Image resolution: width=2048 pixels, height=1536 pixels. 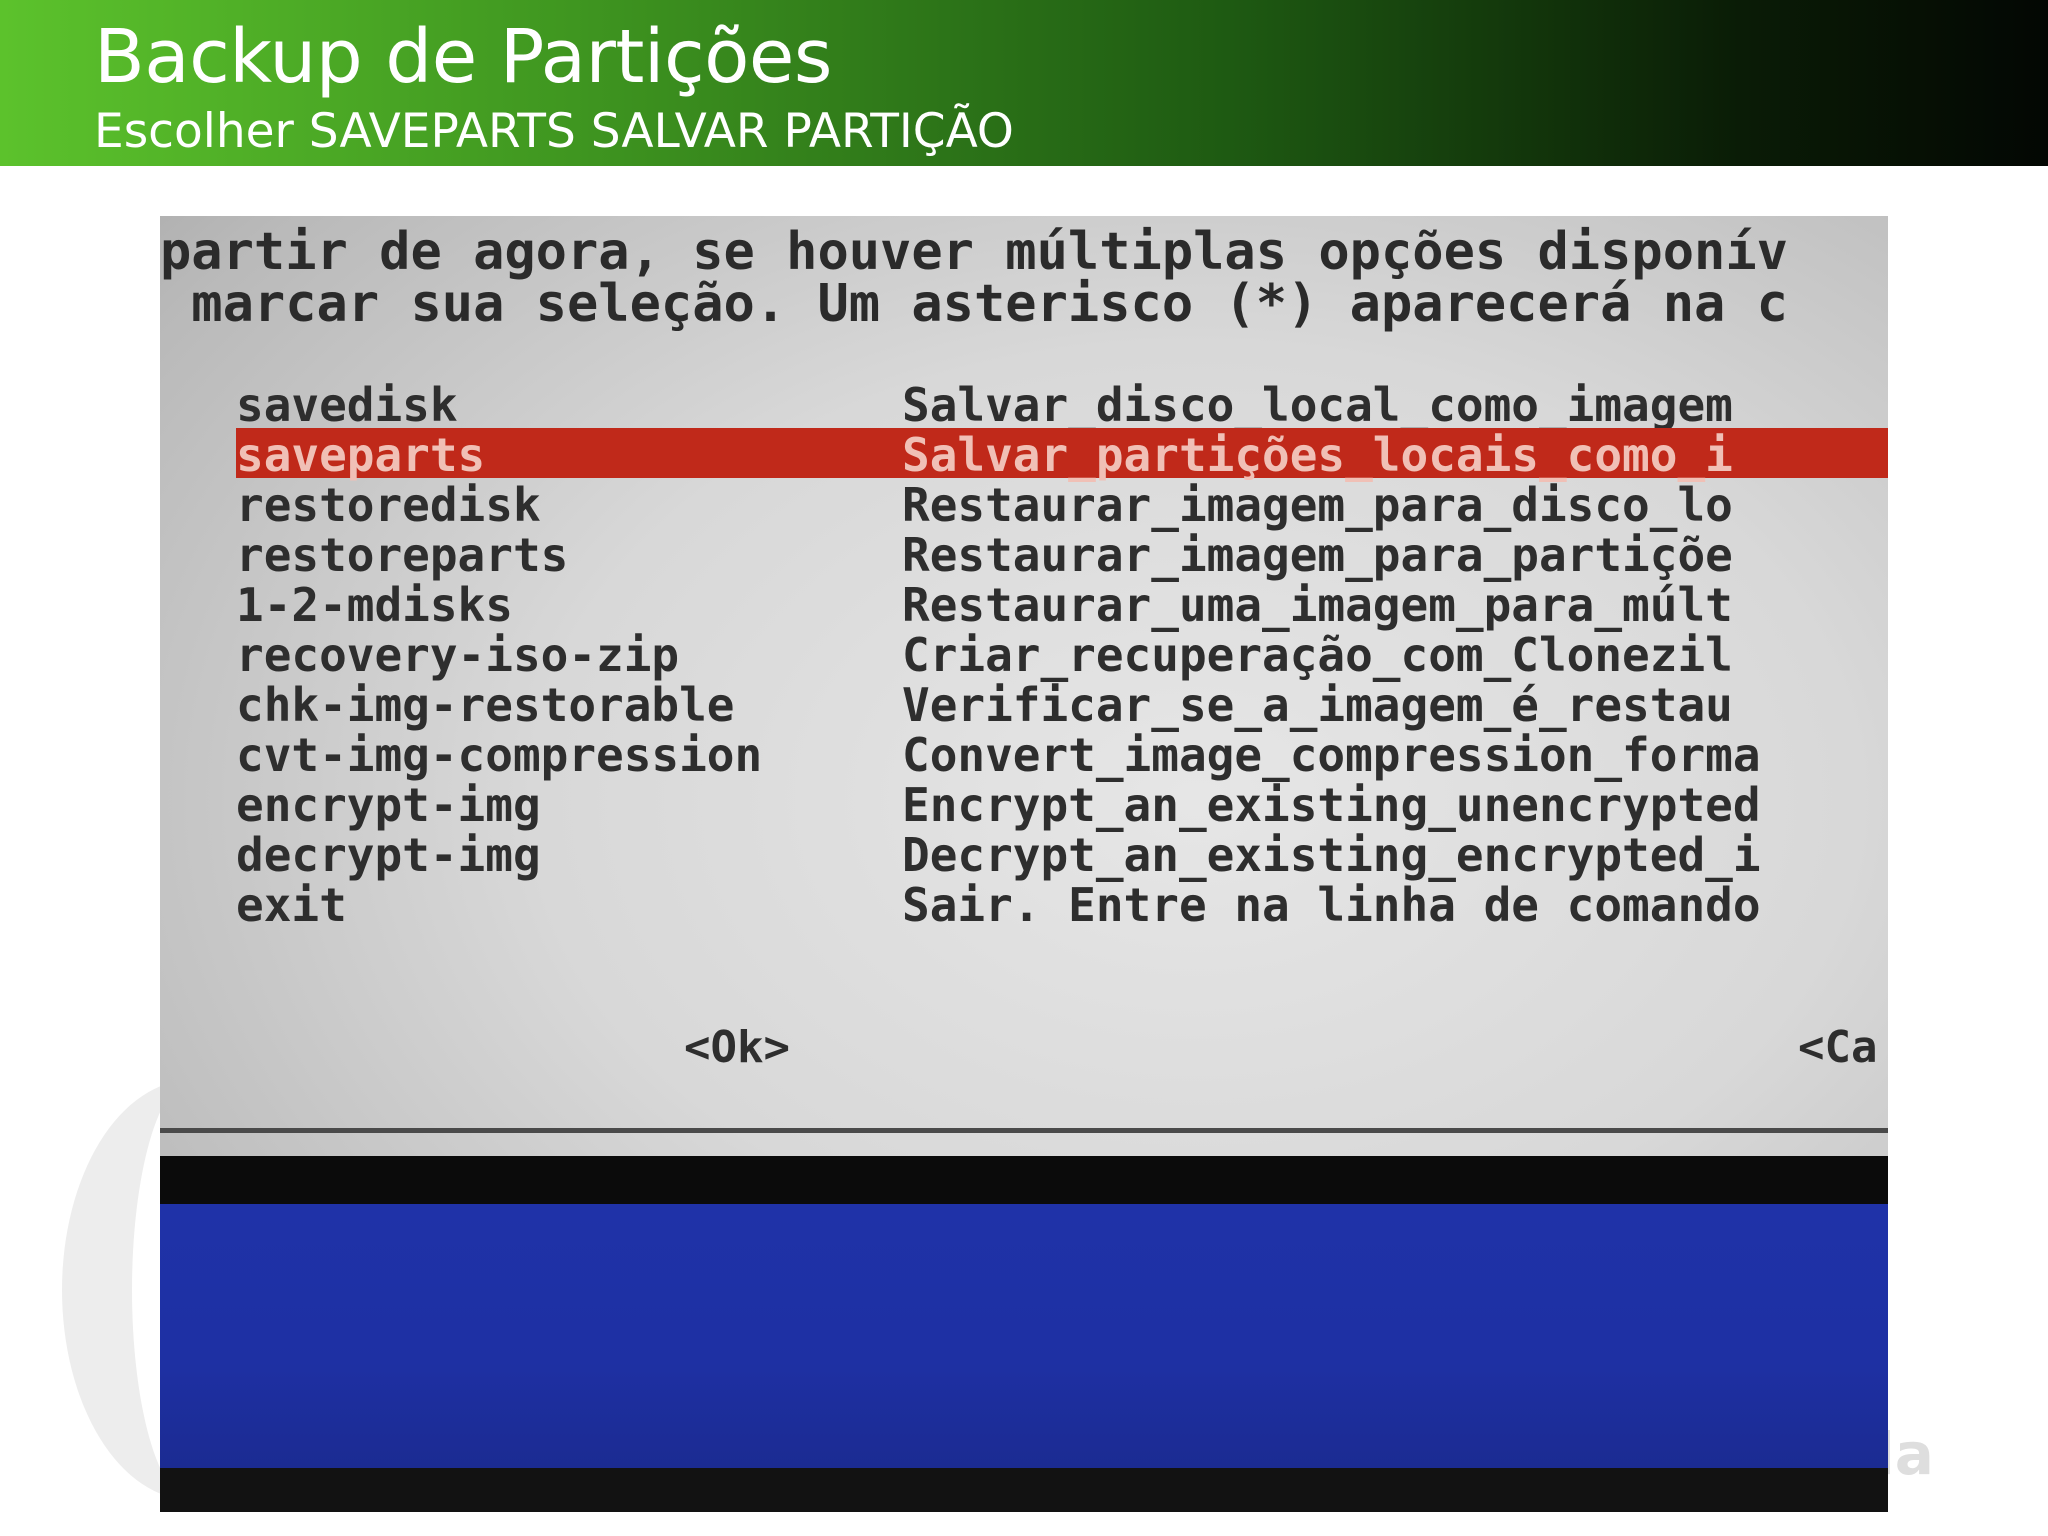 I want to click on menu-item-desc: Decrypt_an_existing_encrypted_i, so click(x=1331, y=855).